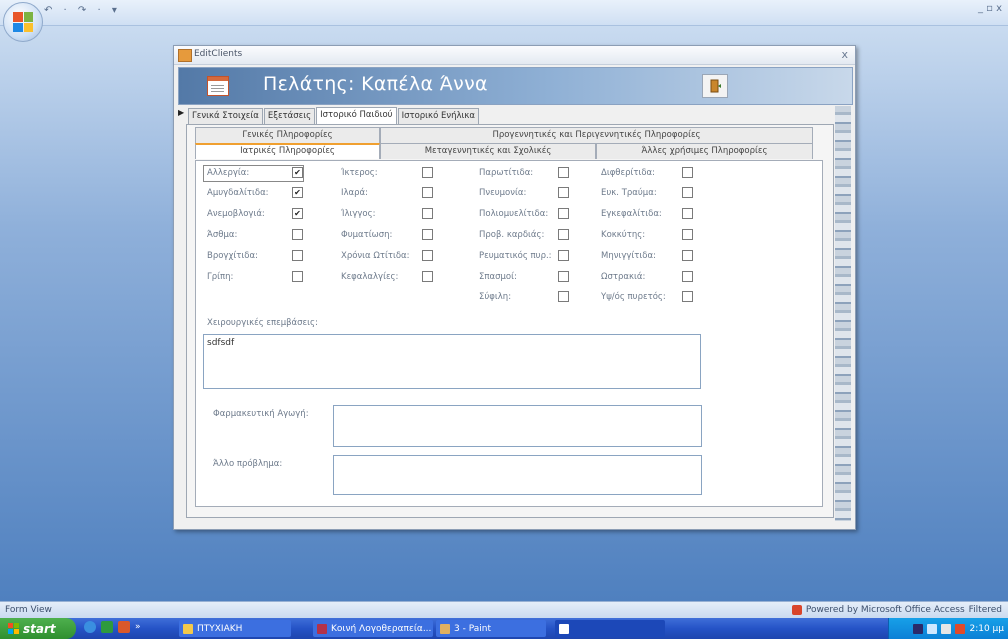  I want to click on checkbox-flu, so click(297, 276).